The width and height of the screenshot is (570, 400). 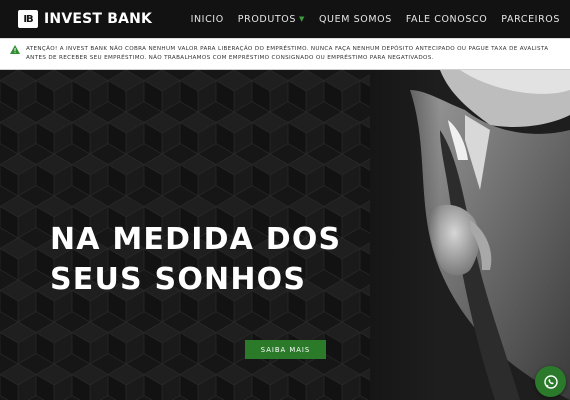 I want to click on chevron-down-icon: ▼, so click(x=301, y=19).